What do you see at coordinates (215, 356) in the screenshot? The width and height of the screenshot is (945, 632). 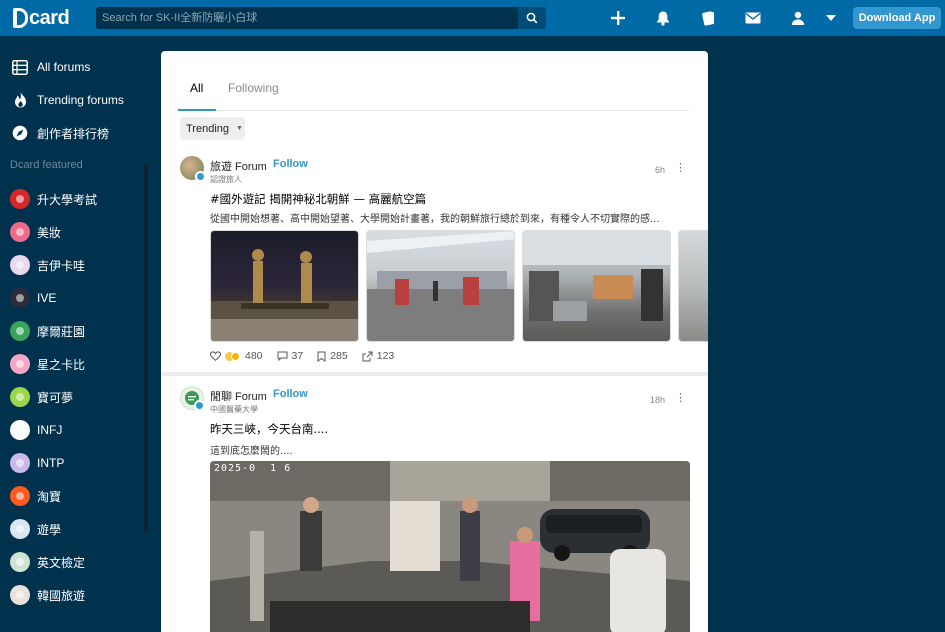 I see `heart-icon` at bounding box center [215, 356].